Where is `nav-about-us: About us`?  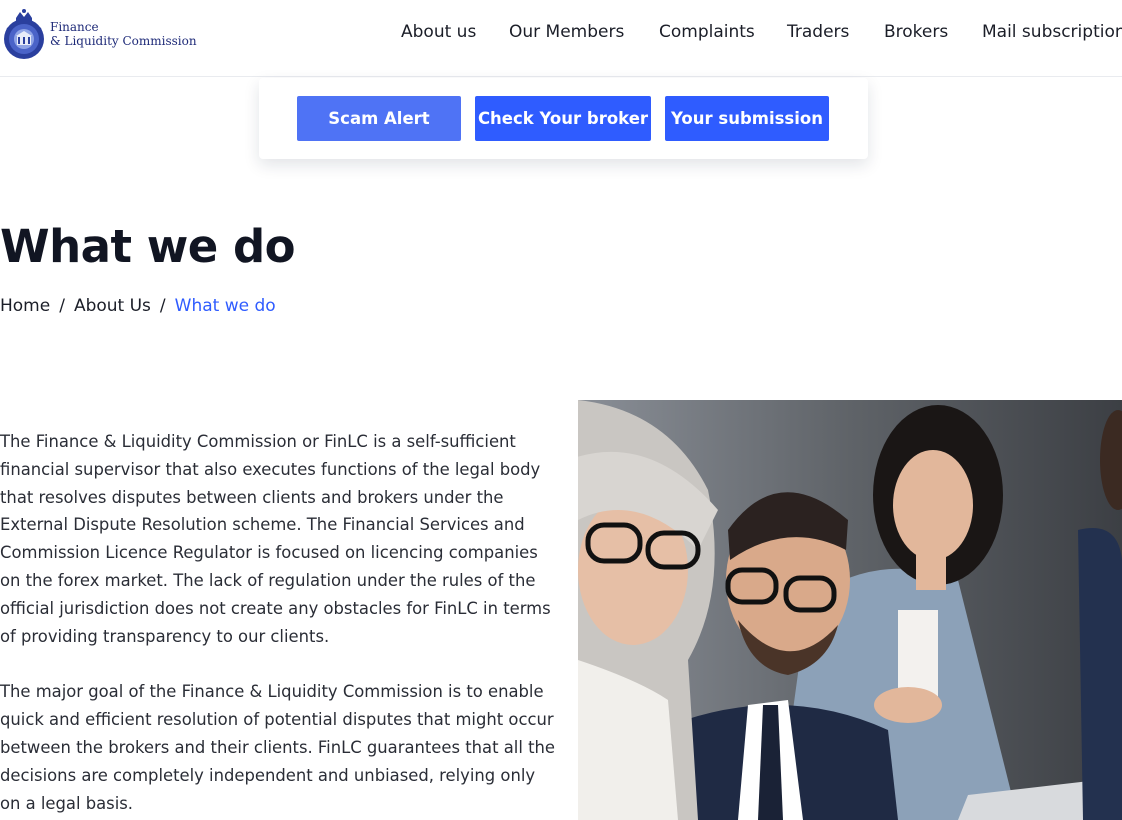
nav-about-us: About us is located at coordinates (438, 32).